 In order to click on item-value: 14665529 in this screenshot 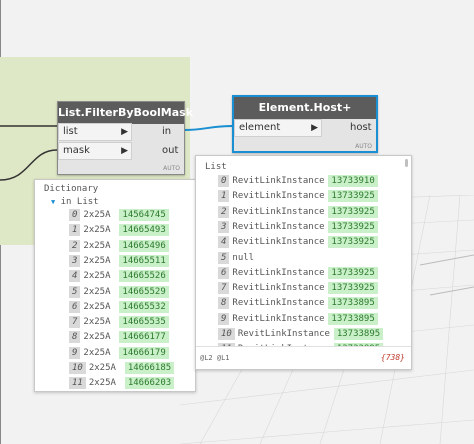, I will do `click(144, 291)`.